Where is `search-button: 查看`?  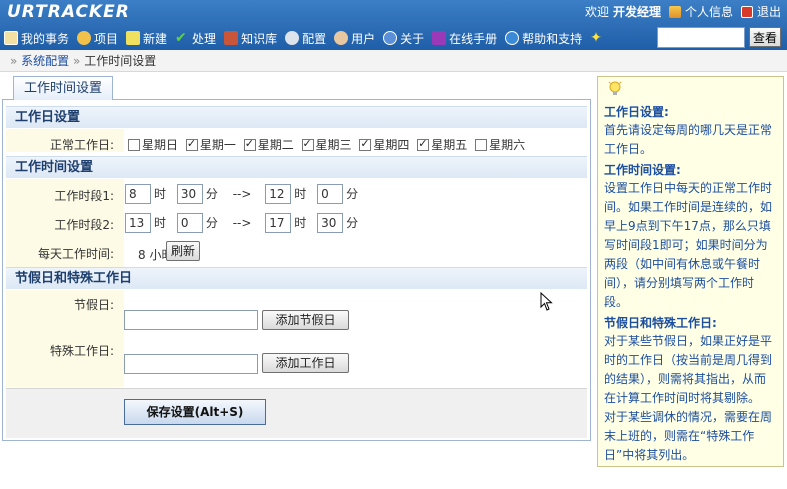
search-button: 查看 is located at coordinates (765, 37).